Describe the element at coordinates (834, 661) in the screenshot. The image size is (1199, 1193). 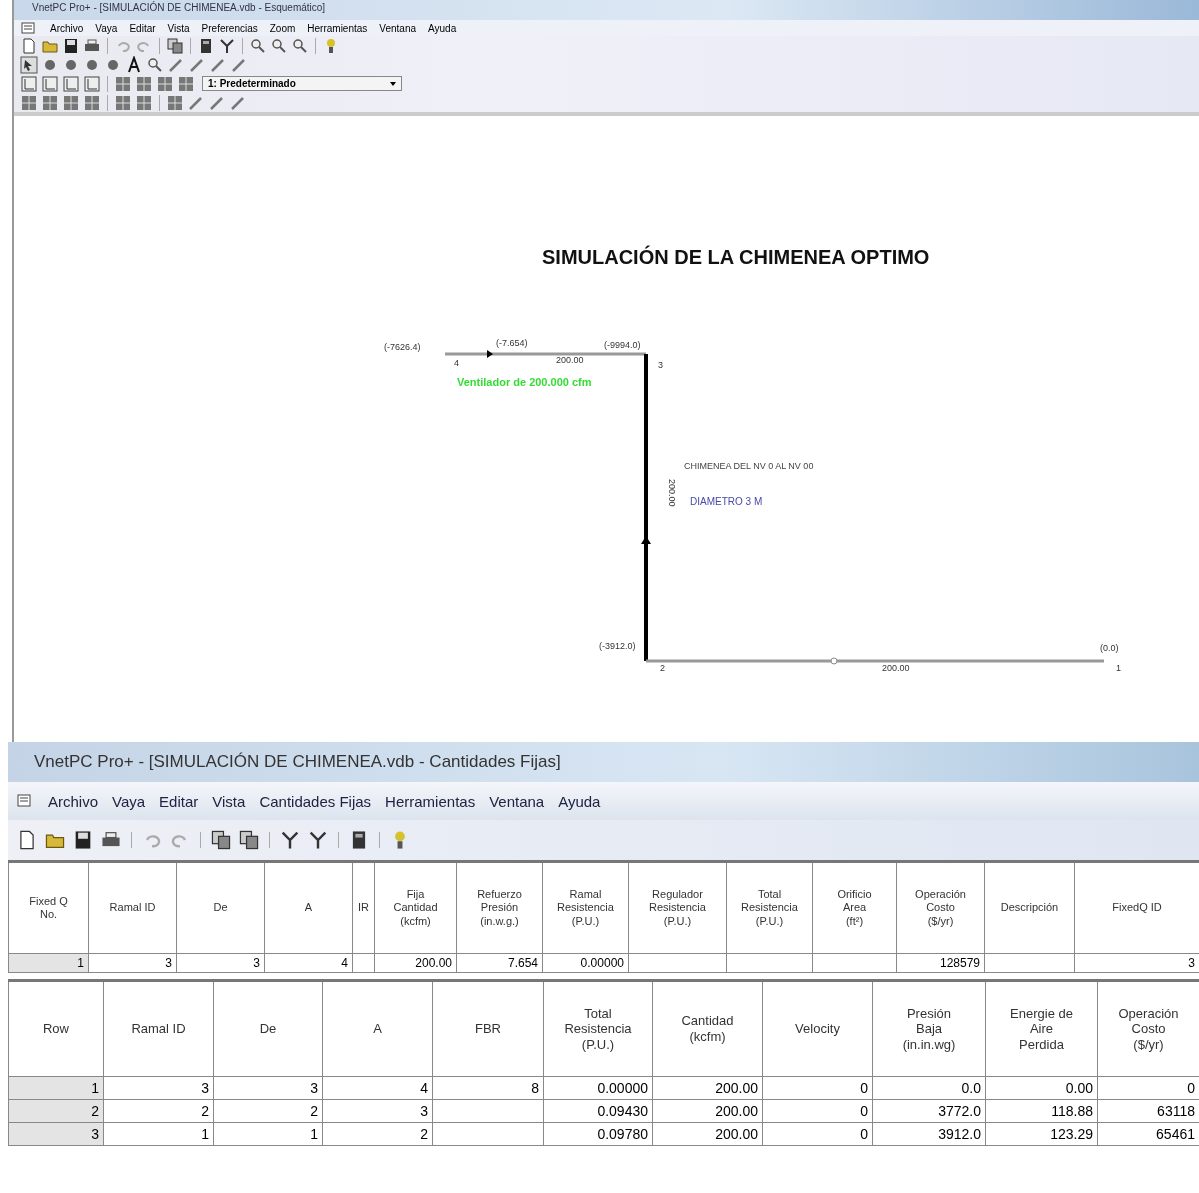
I see `junction-icon` at that location.